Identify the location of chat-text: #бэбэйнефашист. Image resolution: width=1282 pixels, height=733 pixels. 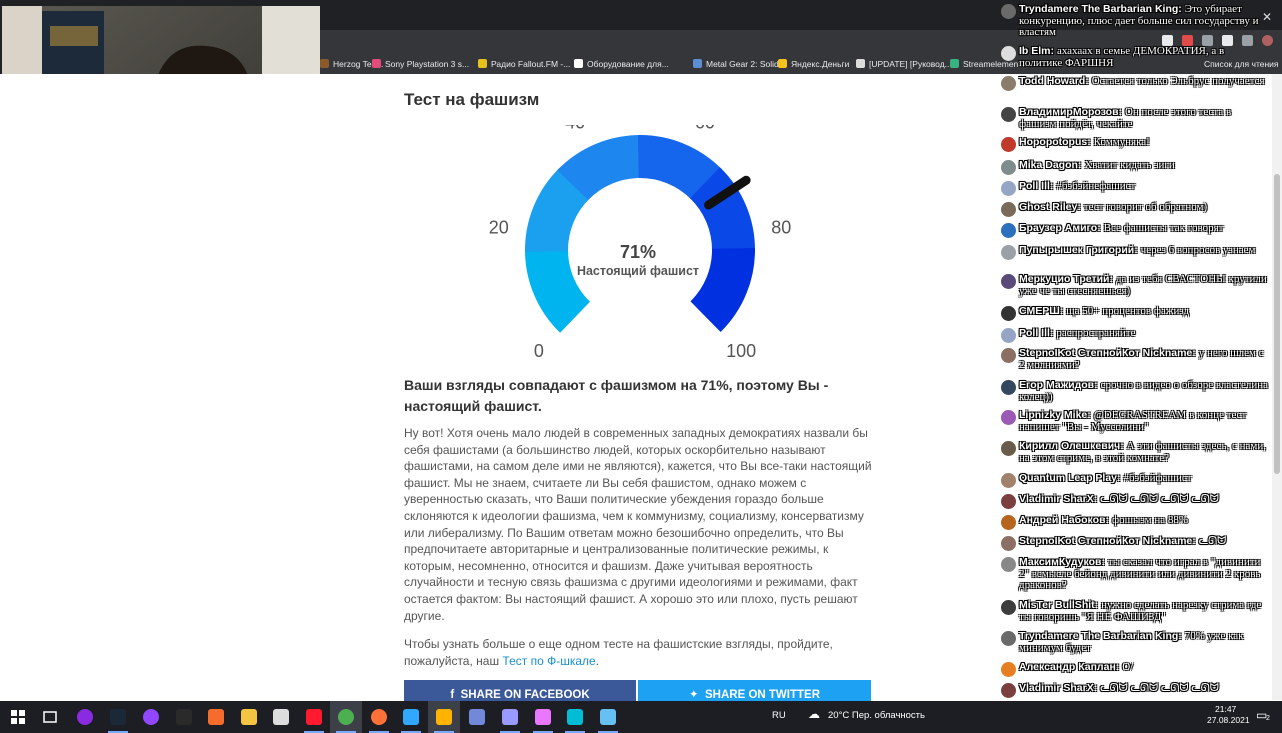
(1096, 186).